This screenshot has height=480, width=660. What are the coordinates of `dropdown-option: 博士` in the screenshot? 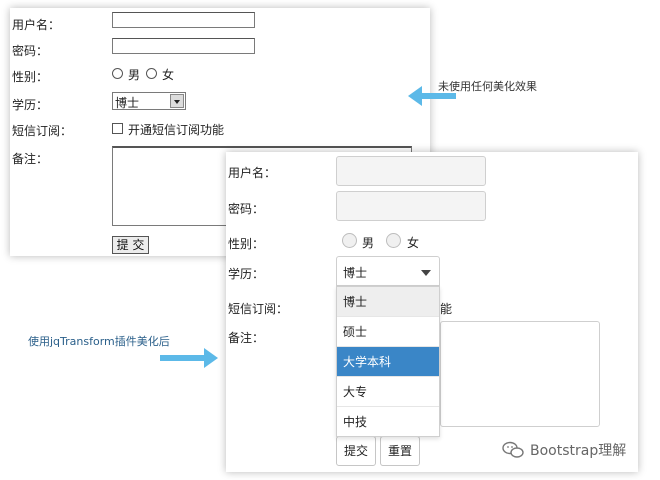 It's located at (388, 302).